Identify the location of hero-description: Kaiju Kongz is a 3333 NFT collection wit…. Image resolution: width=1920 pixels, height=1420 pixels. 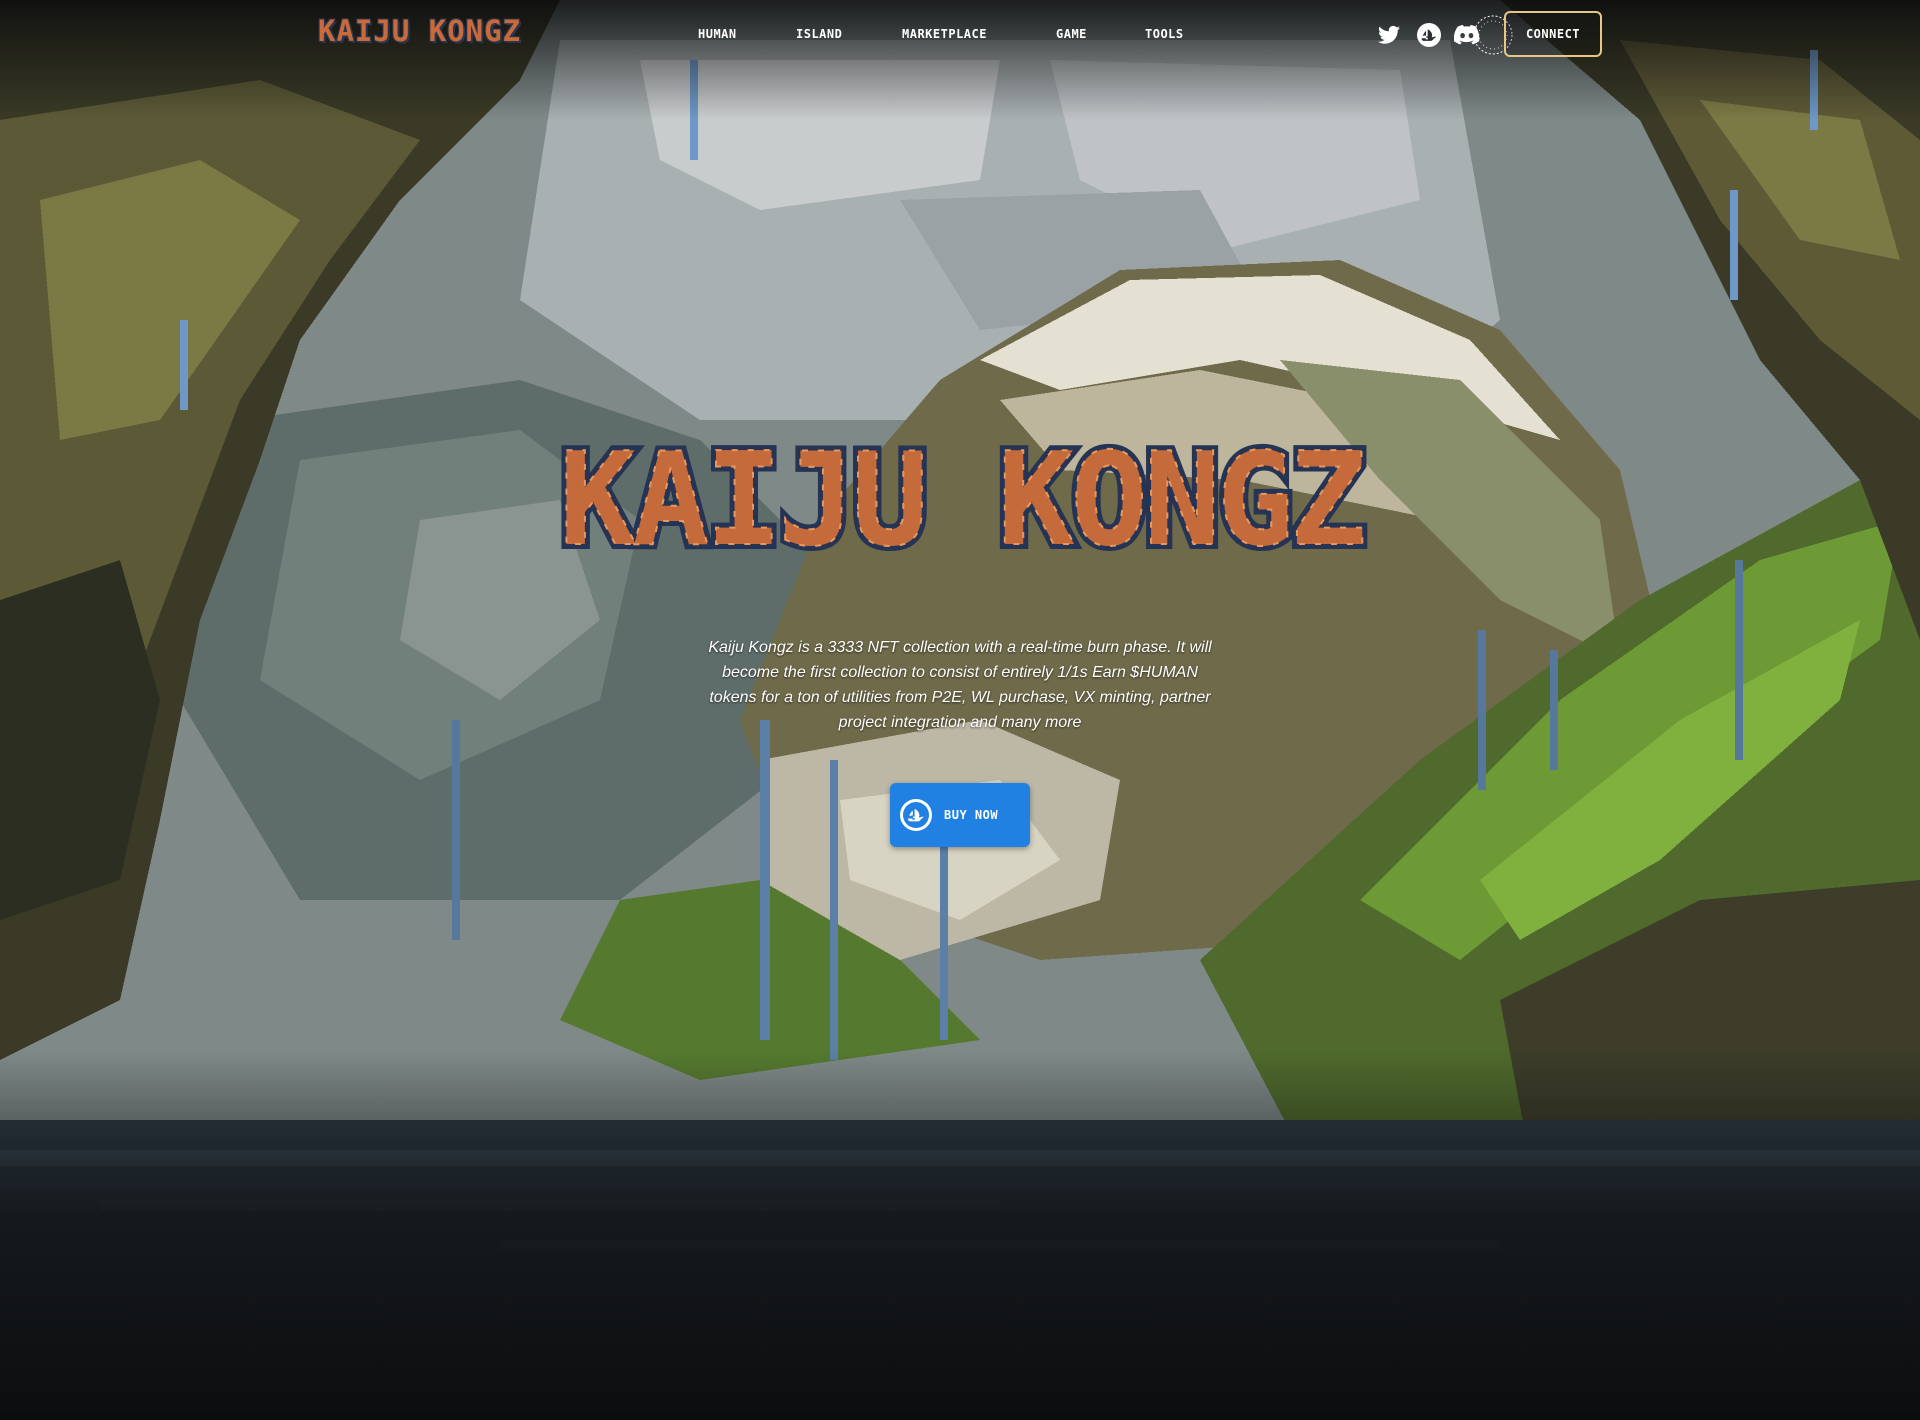
(960, 685).